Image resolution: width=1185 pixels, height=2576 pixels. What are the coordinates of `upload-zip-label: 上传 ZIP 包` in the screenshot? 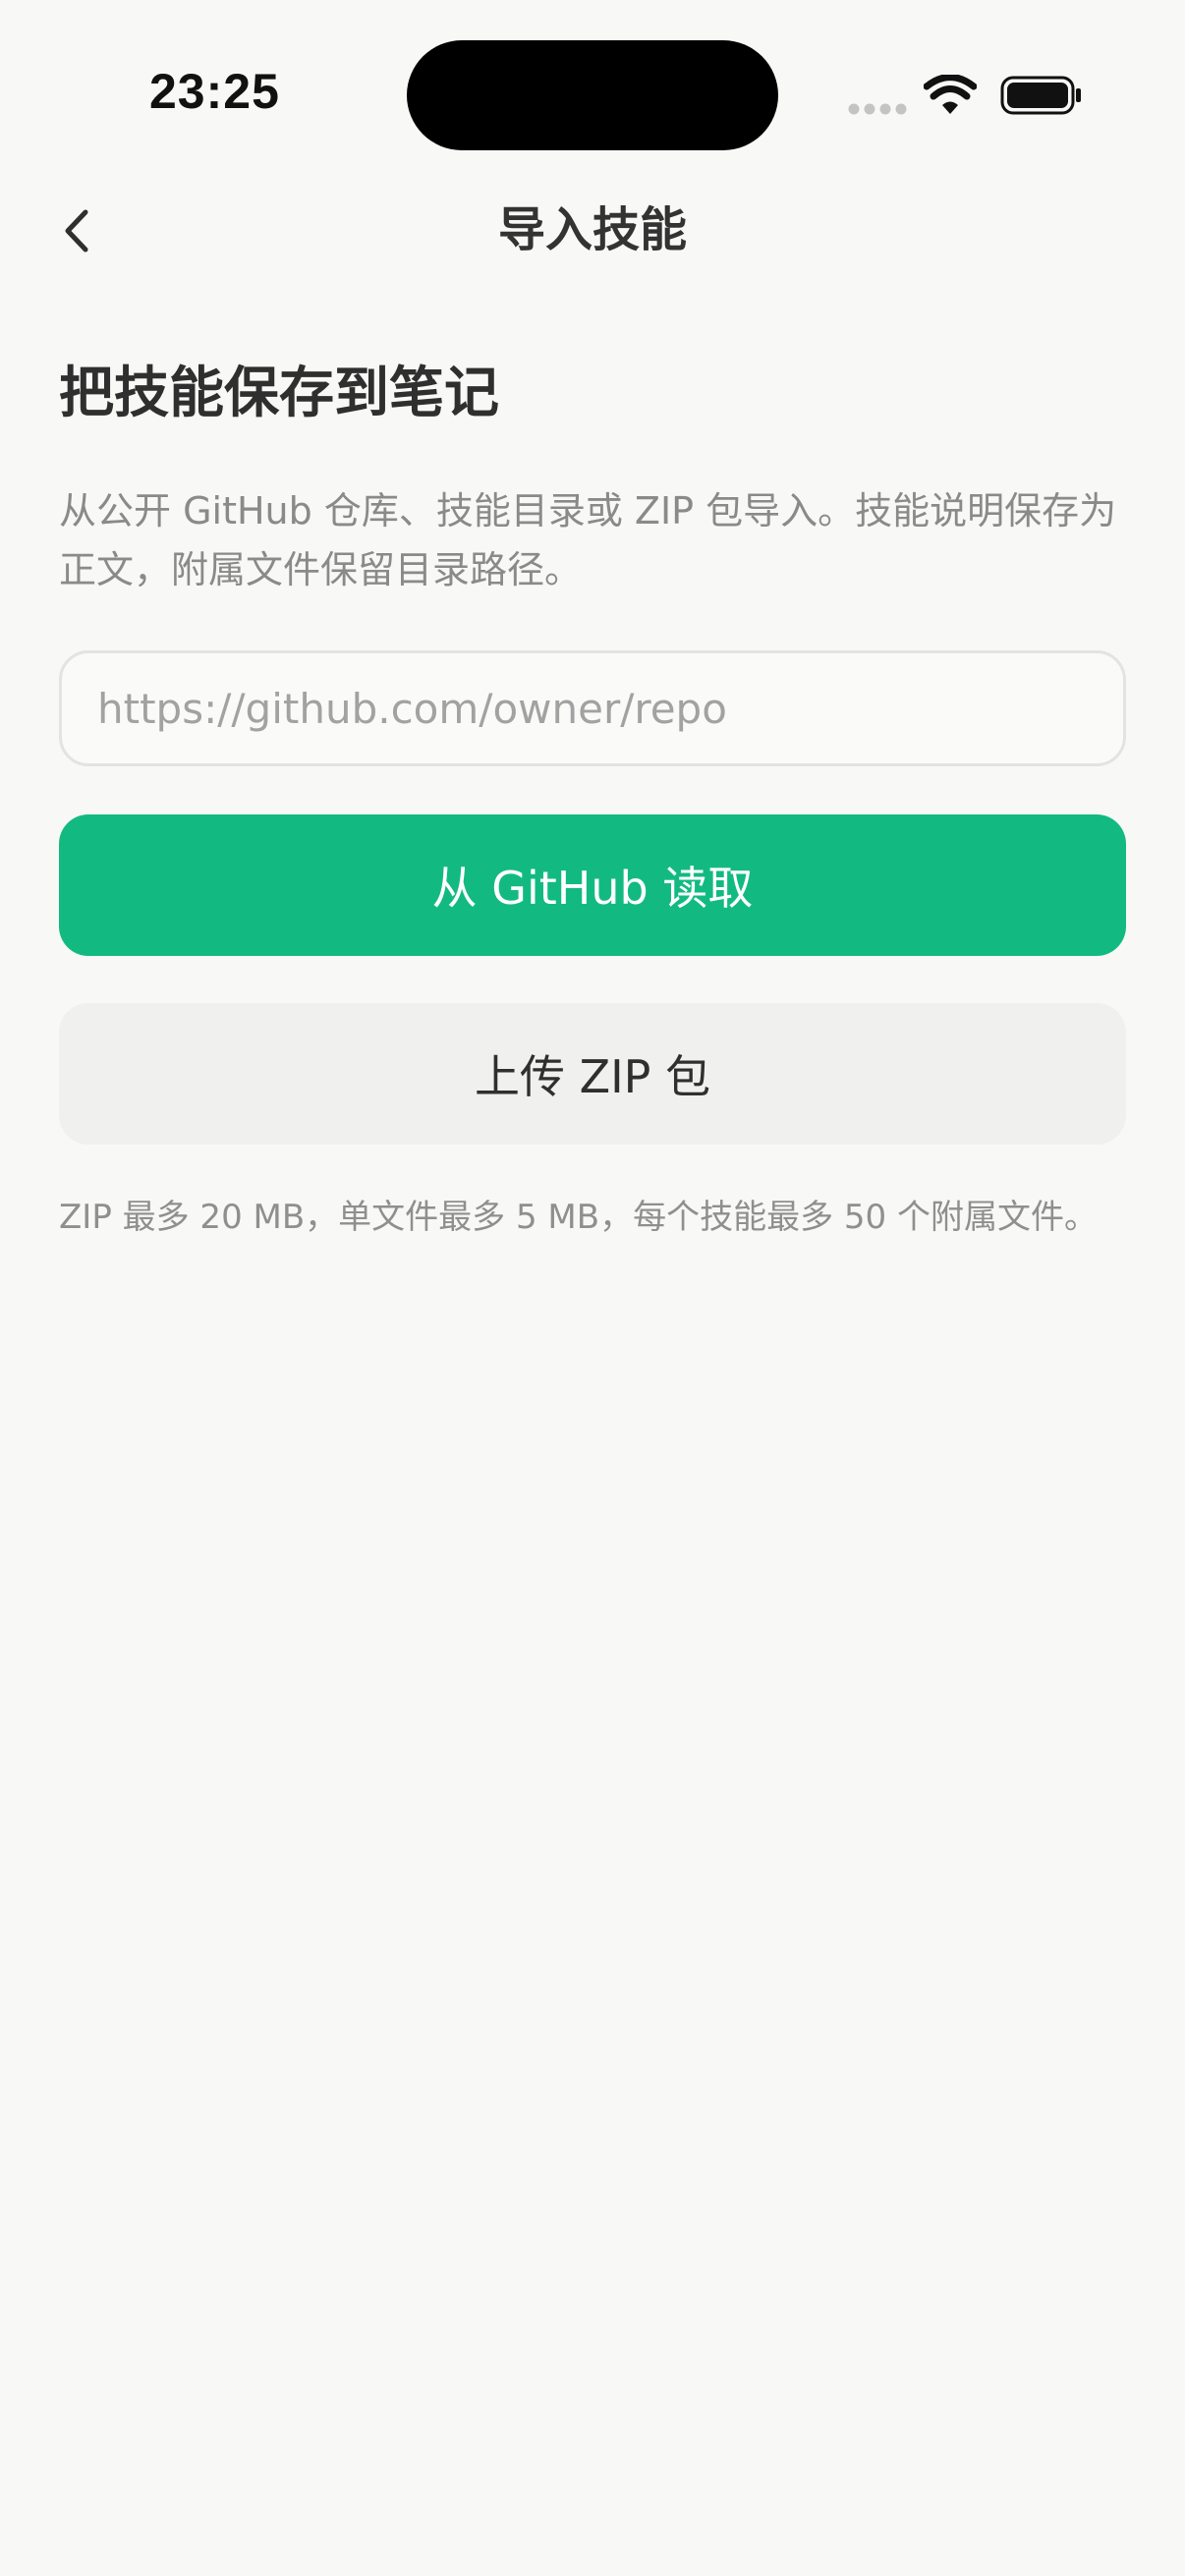 It's located at (592, 1076).